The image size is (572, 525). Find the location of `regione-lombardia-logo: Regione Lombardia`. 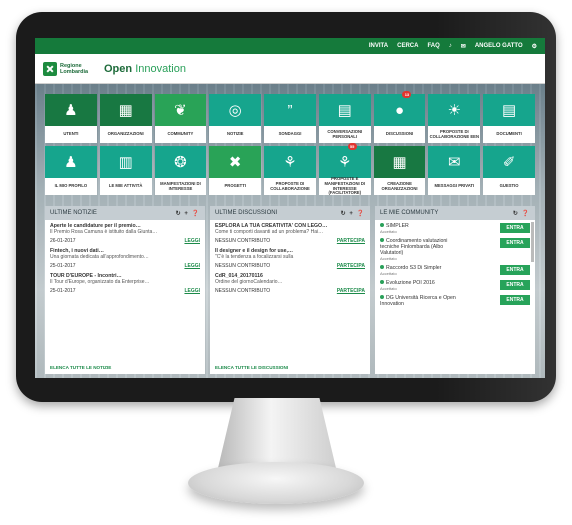

regione-lombardia-logo: Regione Lombardia is located at coordinates (66, 68).